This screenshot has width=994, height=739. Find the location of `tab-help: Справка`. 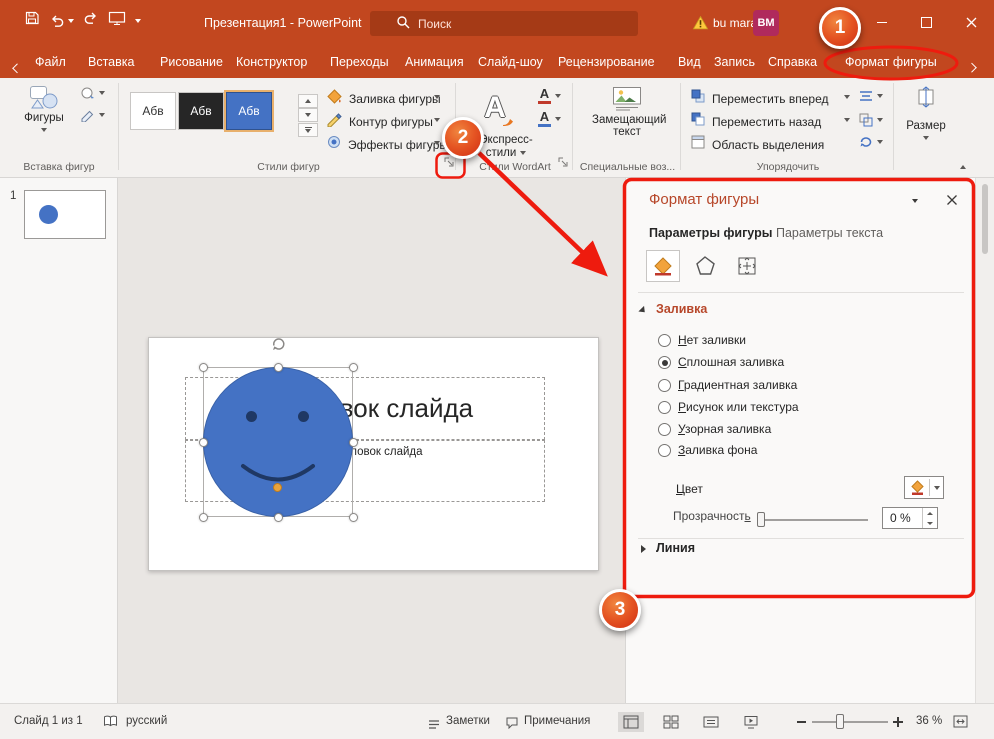

tab-help: Справка is located at coordinates (792, 62).